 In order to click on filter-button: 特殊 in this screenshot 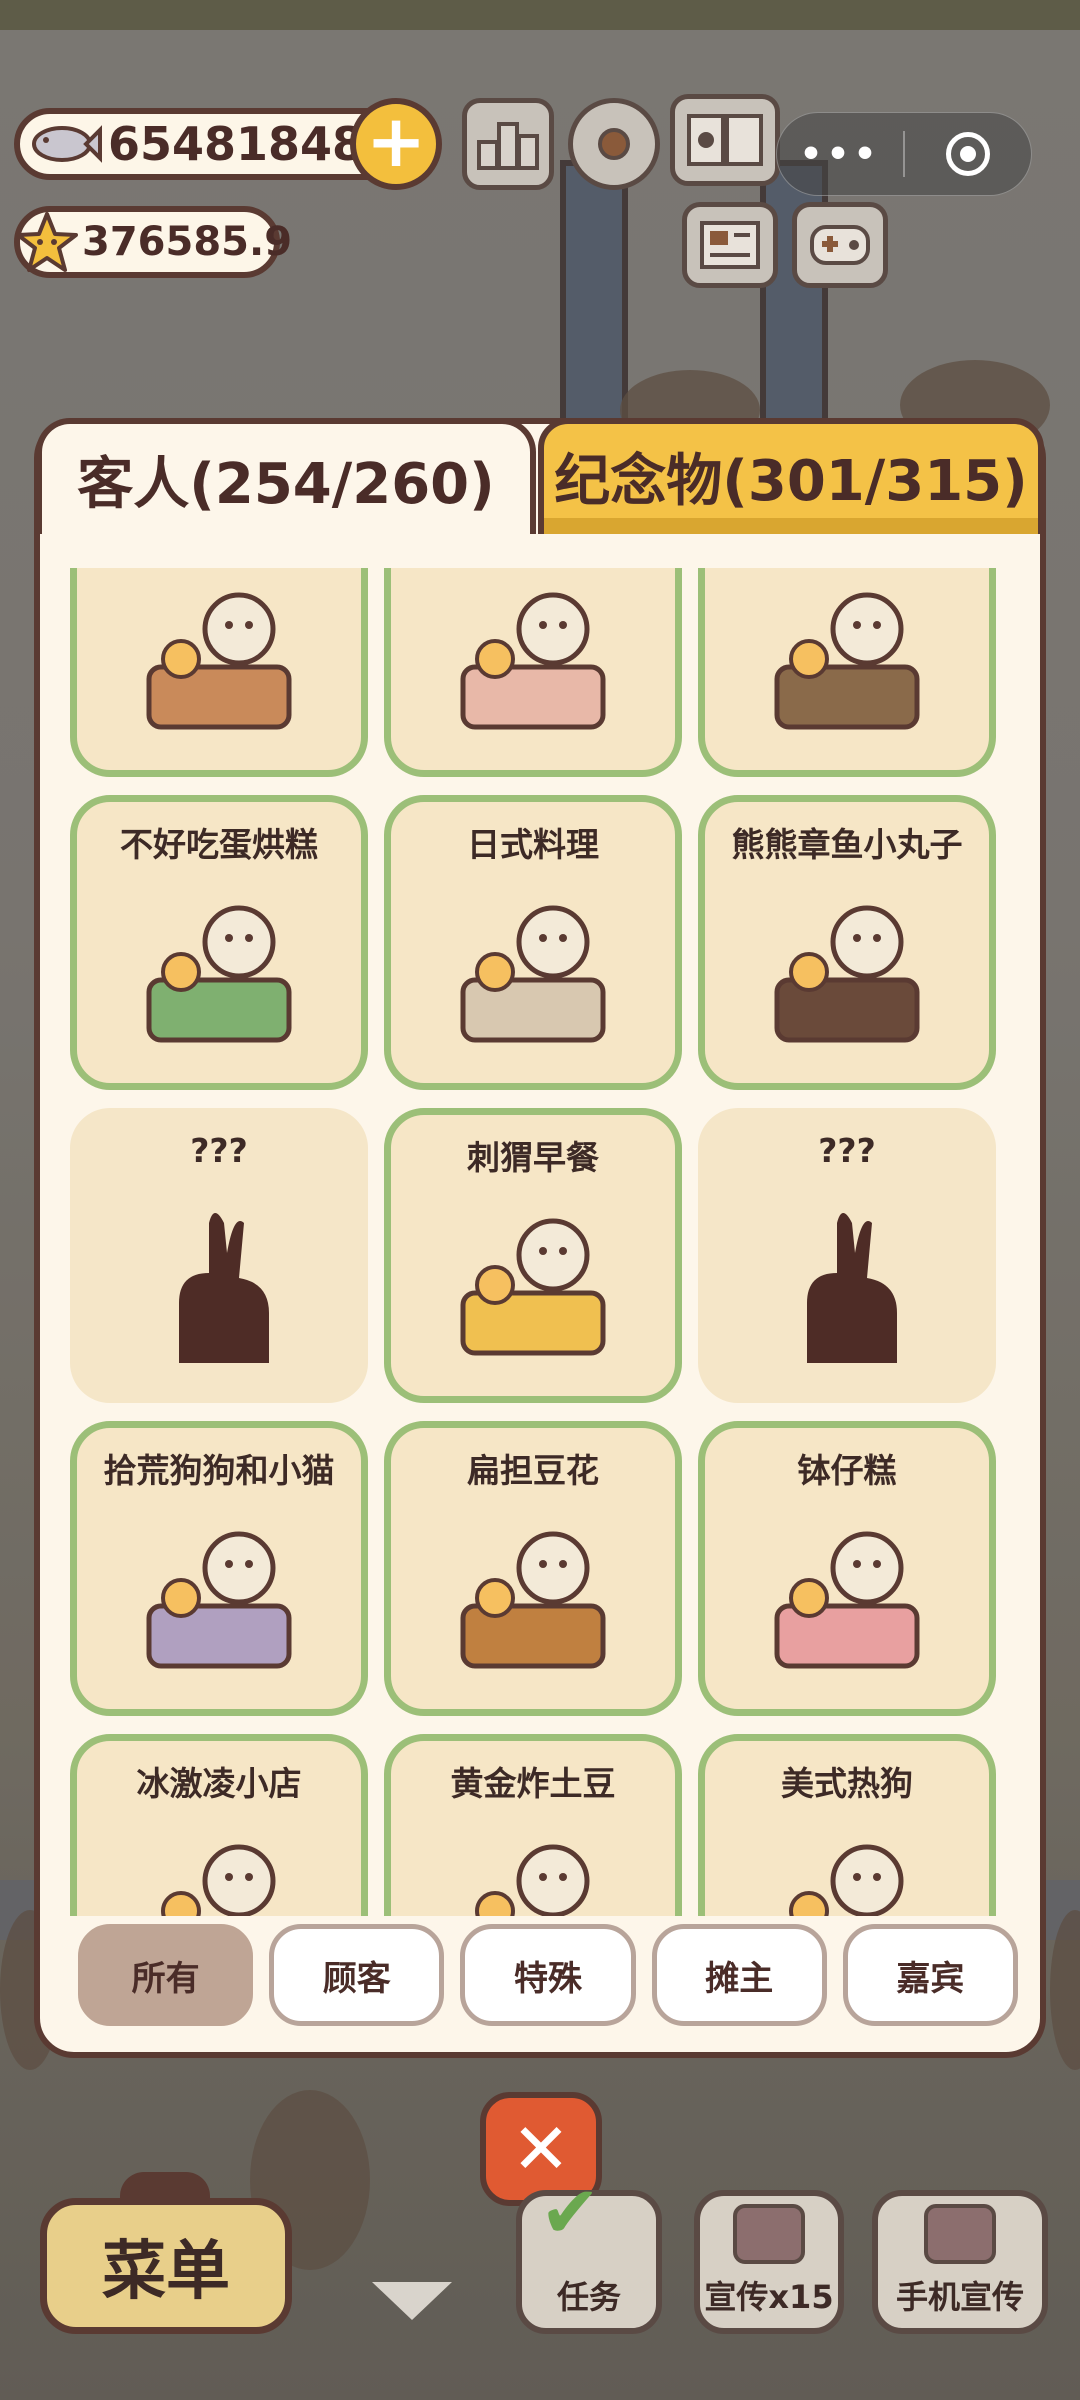, I will do `click(548, 1975)`.